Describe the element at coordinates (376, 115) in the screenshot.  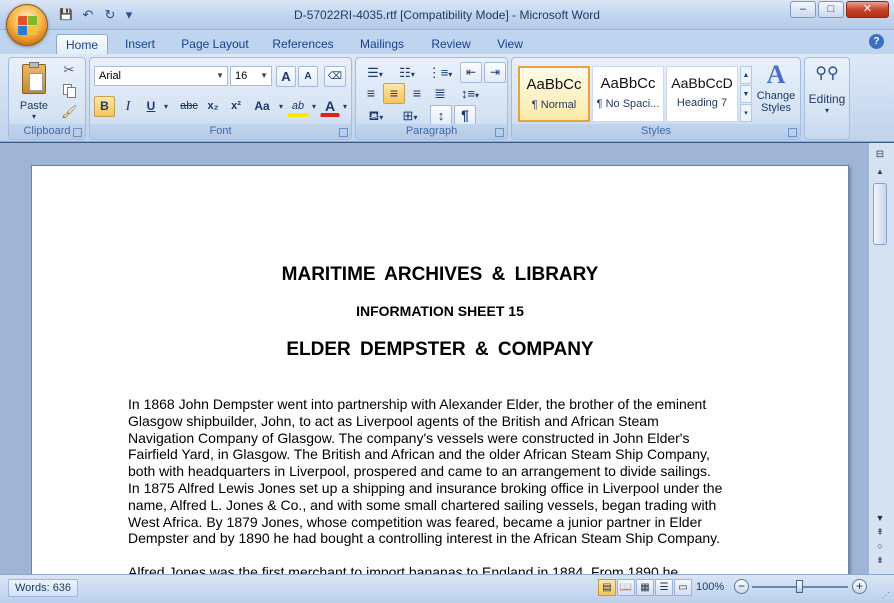
I see `shading-button: ⛾▾` at that location.